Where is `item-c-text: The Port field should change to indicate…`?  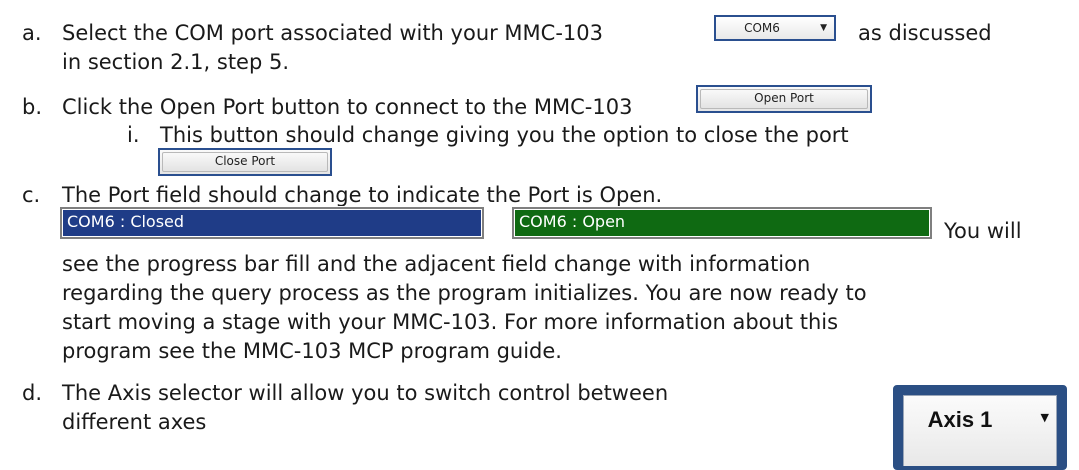 item-c-text: The Port field should change to indicate… is located at coordinates (362, 195).